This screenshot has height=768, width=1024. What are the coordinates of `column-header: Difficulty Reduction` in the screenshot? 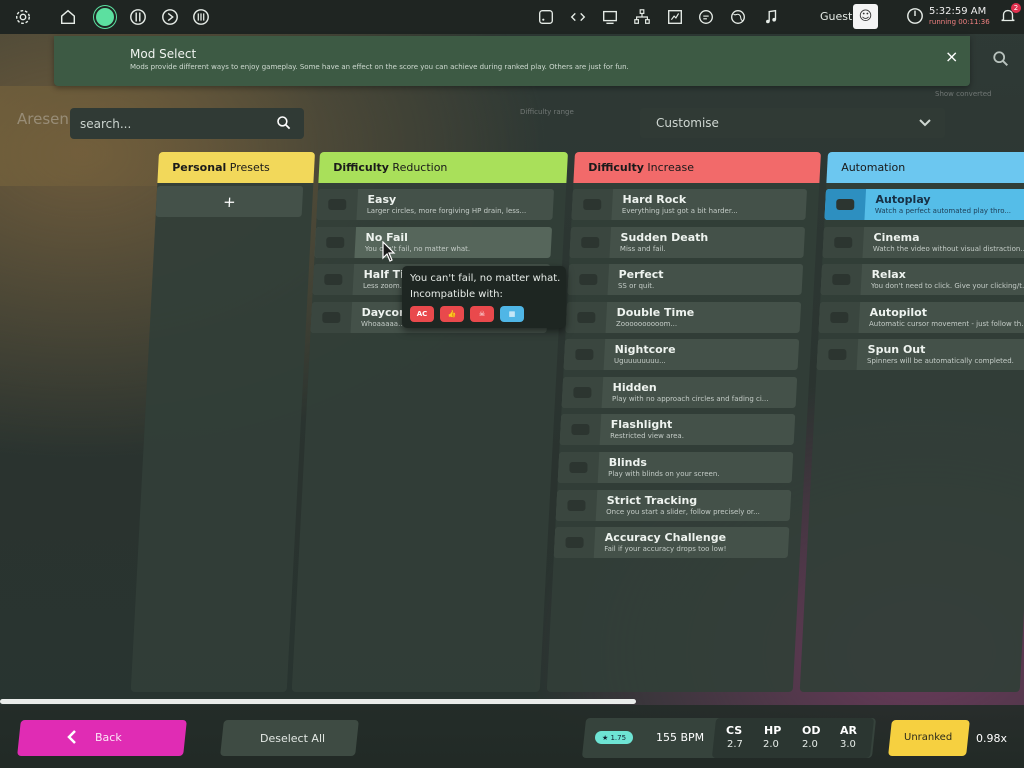 It's located at (443, 167).